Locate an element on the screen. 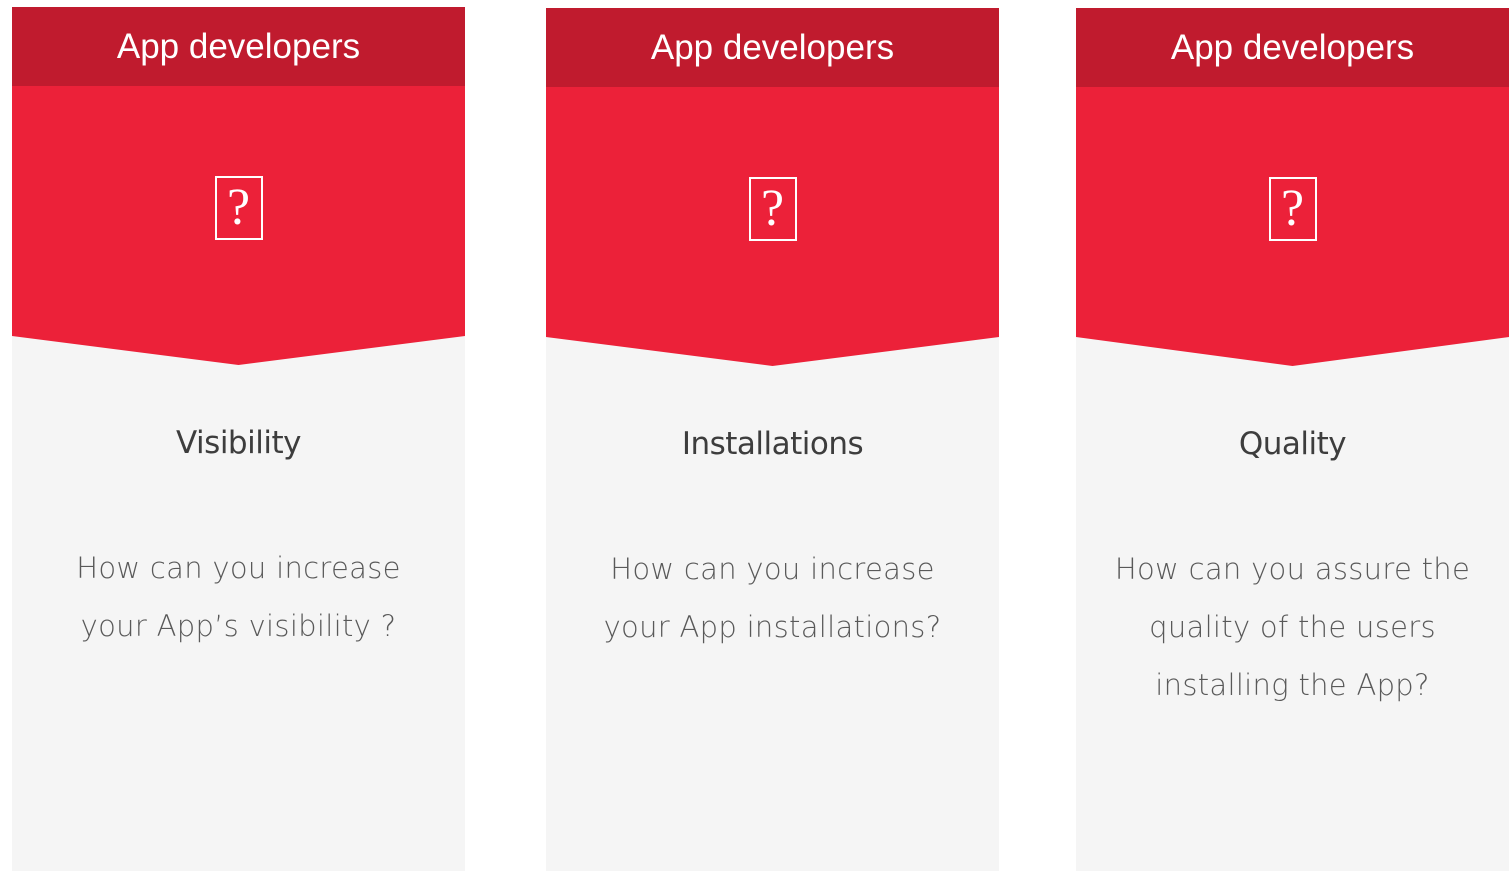 This screenshot has height=871, width=1509. description-line: your App installations? is located at coordinates (772, 627).